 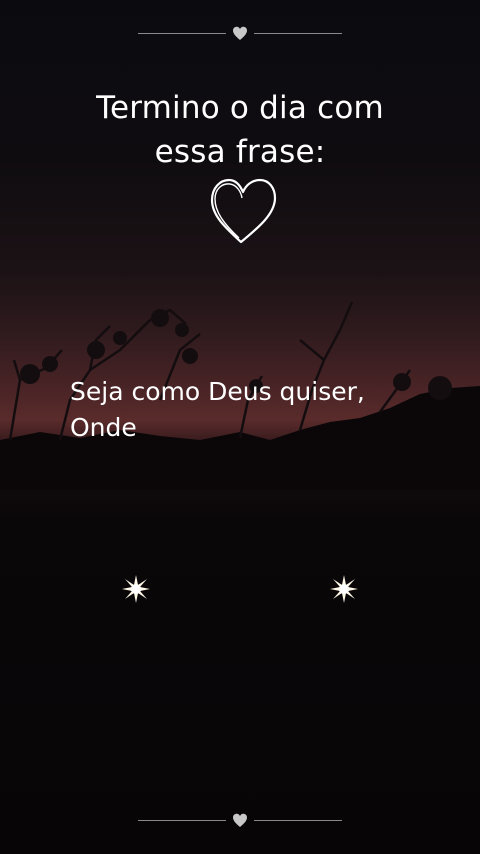 What do you see at coordinates (260, 410) in the screenshot?
I see `quote-text: Seja como Deus quiser, Onde` at bounding box center [260, 410].